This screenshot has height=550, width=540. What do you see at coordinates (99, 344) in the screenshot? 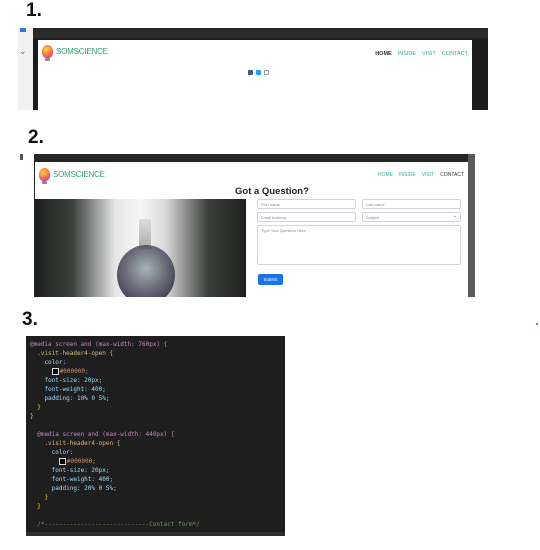
I see `code-line: @media screen and (max-width: 760px) {` at bounding box center [99, 344].